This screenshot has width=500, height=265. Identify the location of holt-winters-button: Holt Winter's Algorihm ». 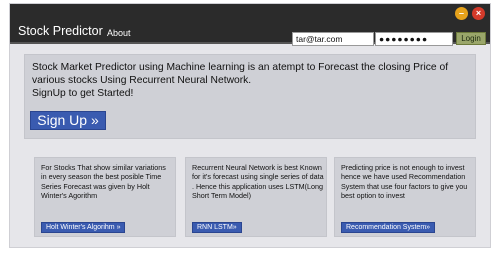
(83, 227).